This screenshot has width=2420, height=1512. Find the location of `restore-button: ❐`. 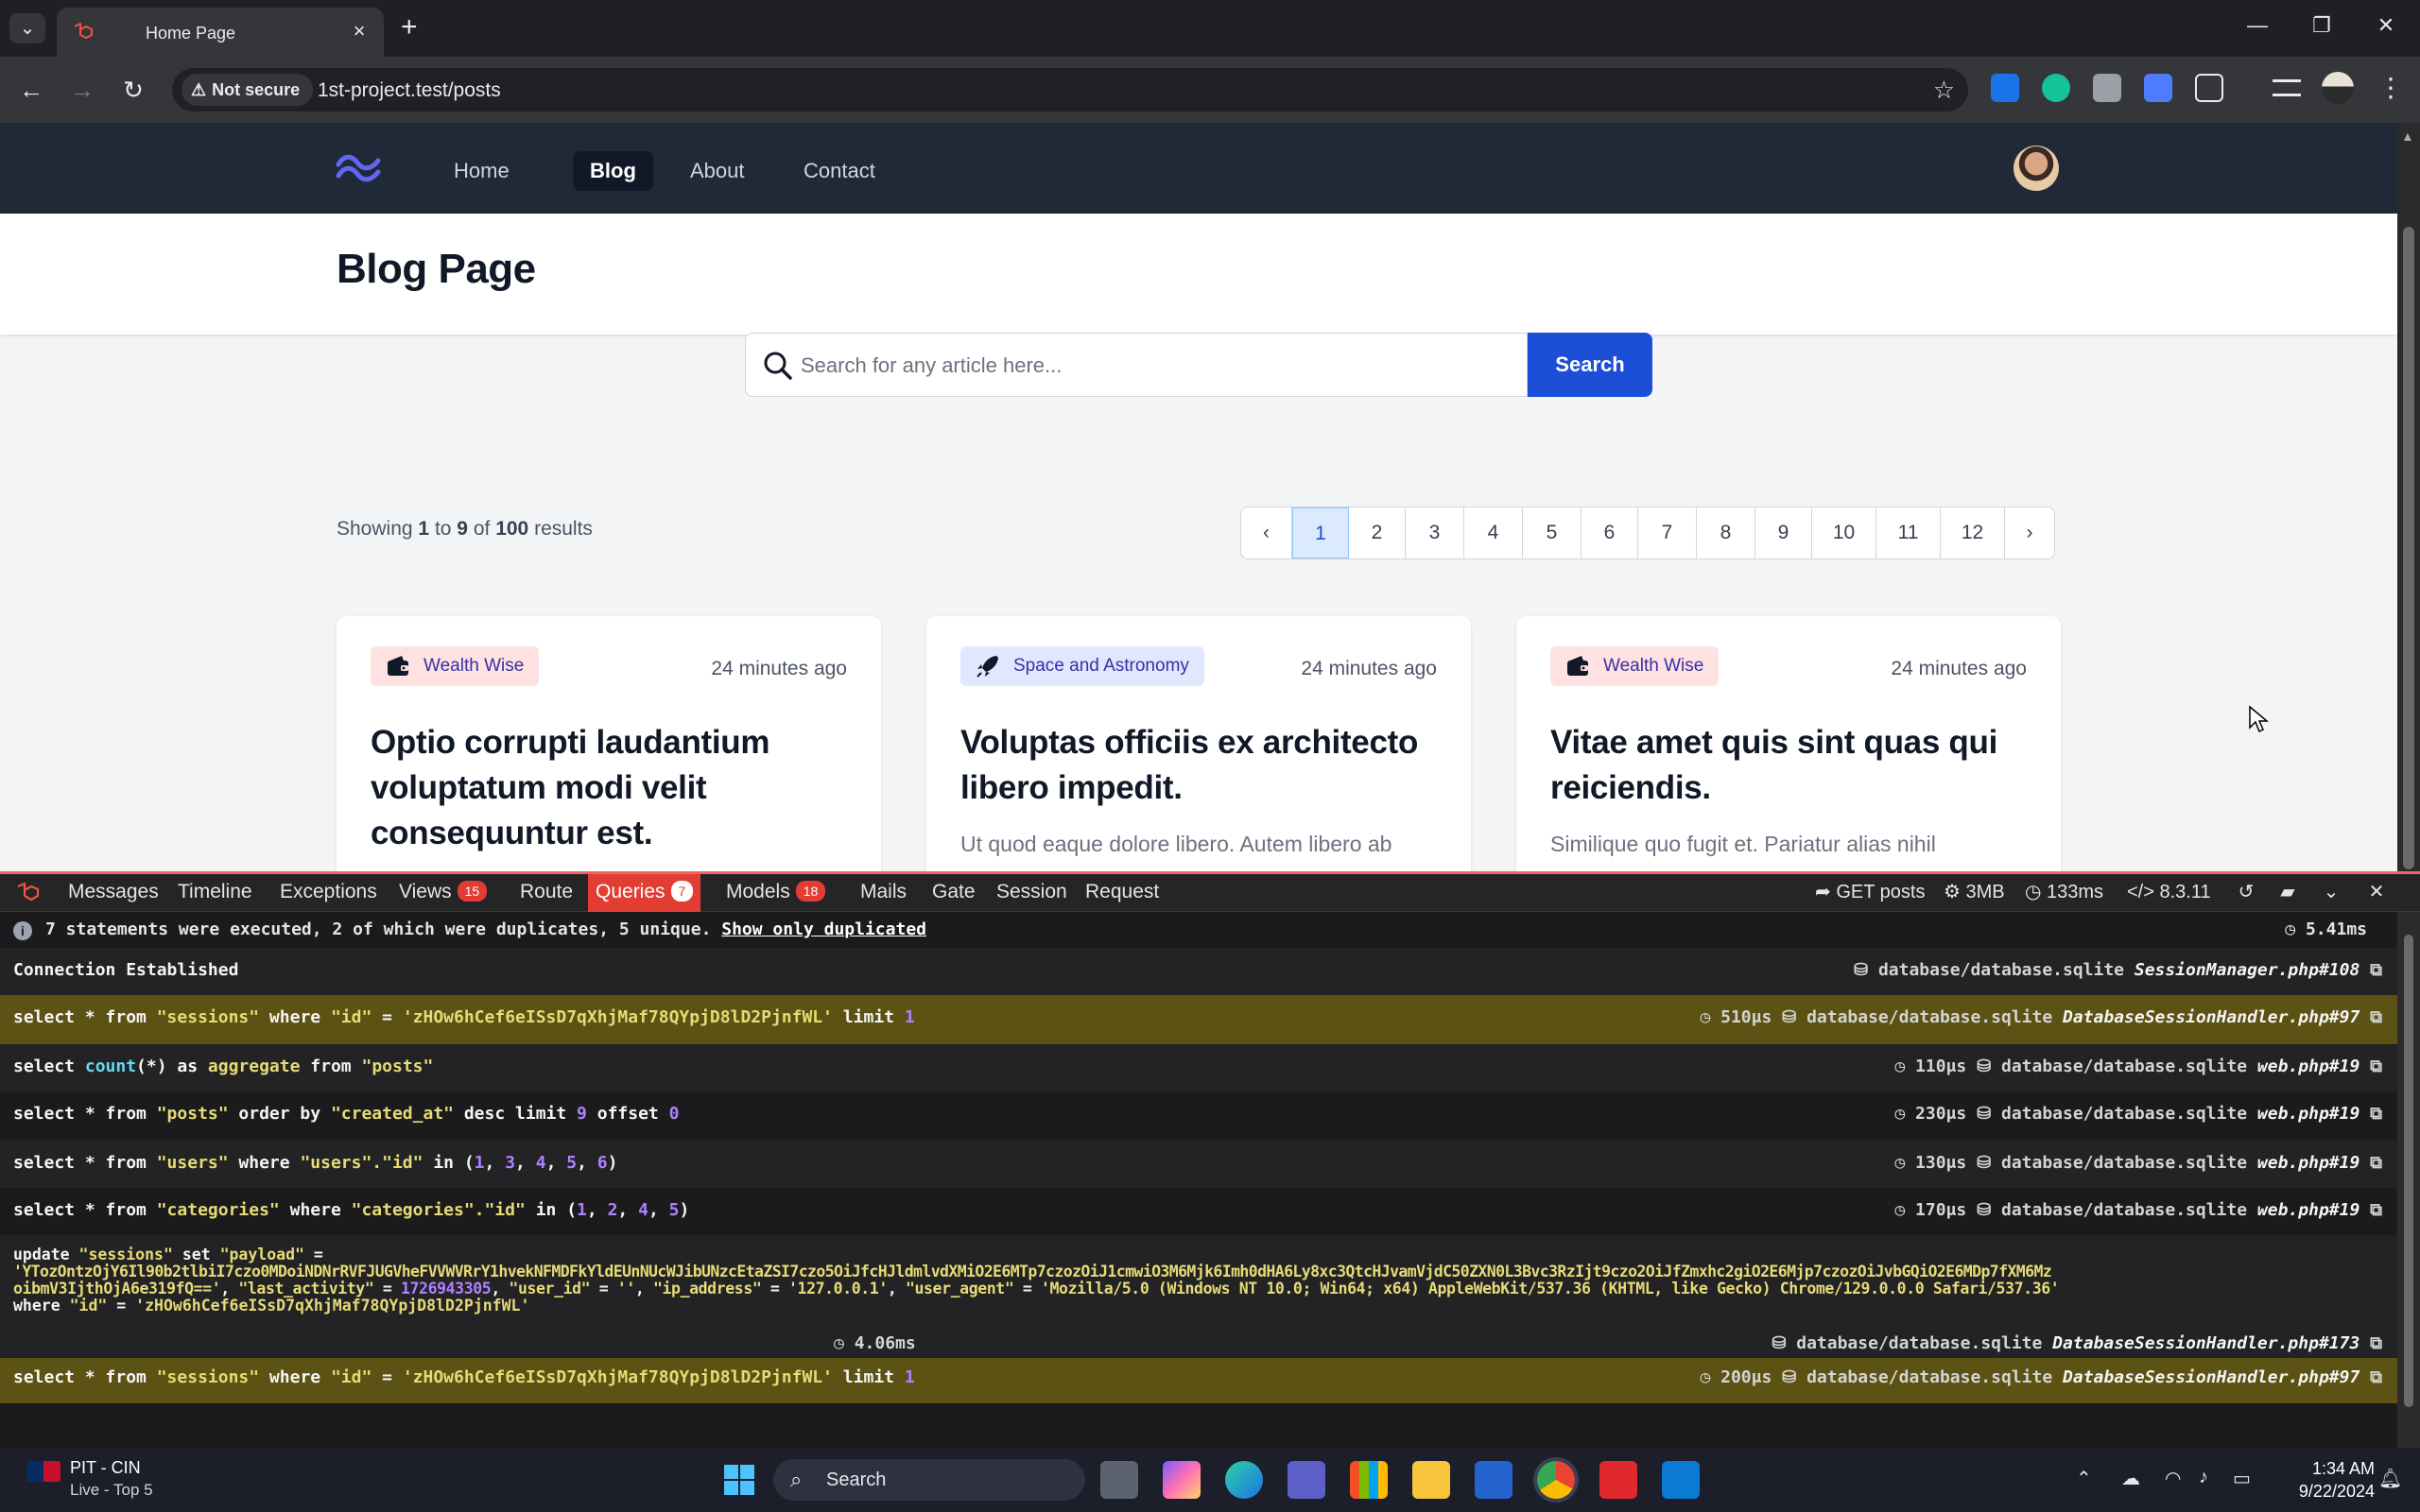

restore-button: ❐ is located at coordinates (2322, 25).